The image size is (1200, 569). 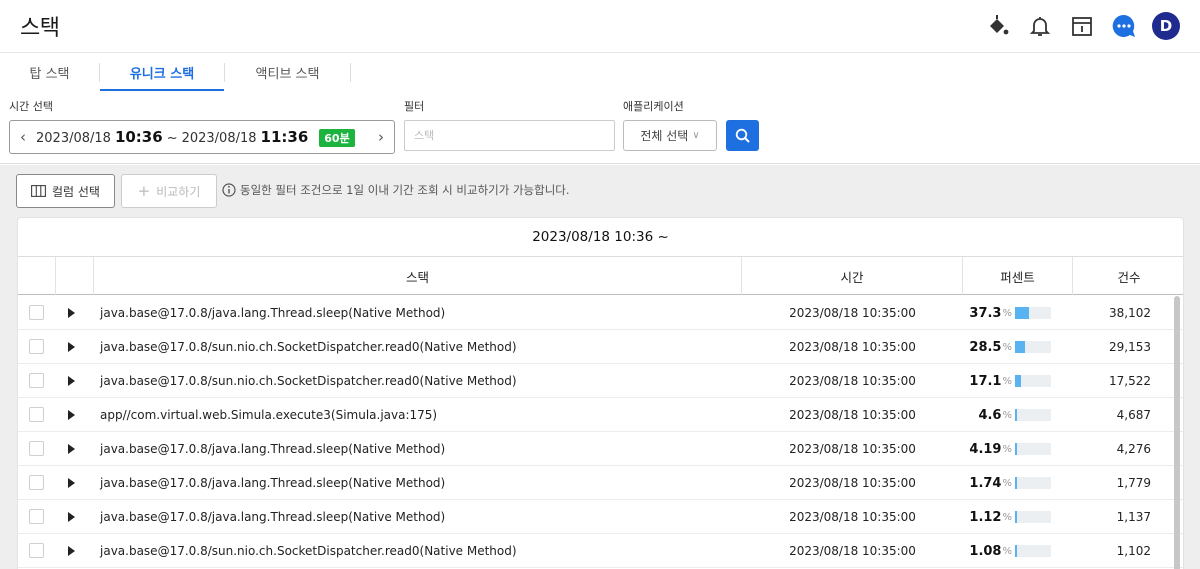 What do you see at coordinates (75, 276) in the screenshot?
I see `header-expand-cell` at bounding box center [75, 276].